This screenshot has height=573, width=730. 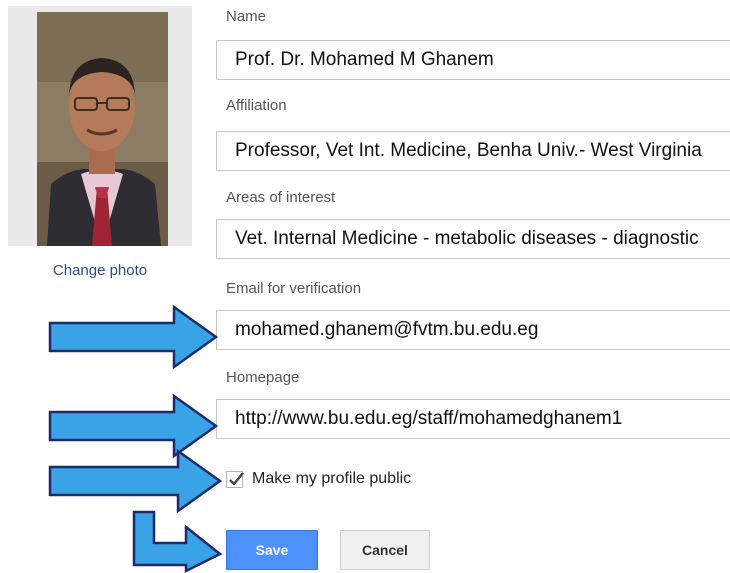 What do you see at coordinates (332, 478) in the screenshot?
I see `public-profile-label: Make my profile public` at bounding box center [332, 478].